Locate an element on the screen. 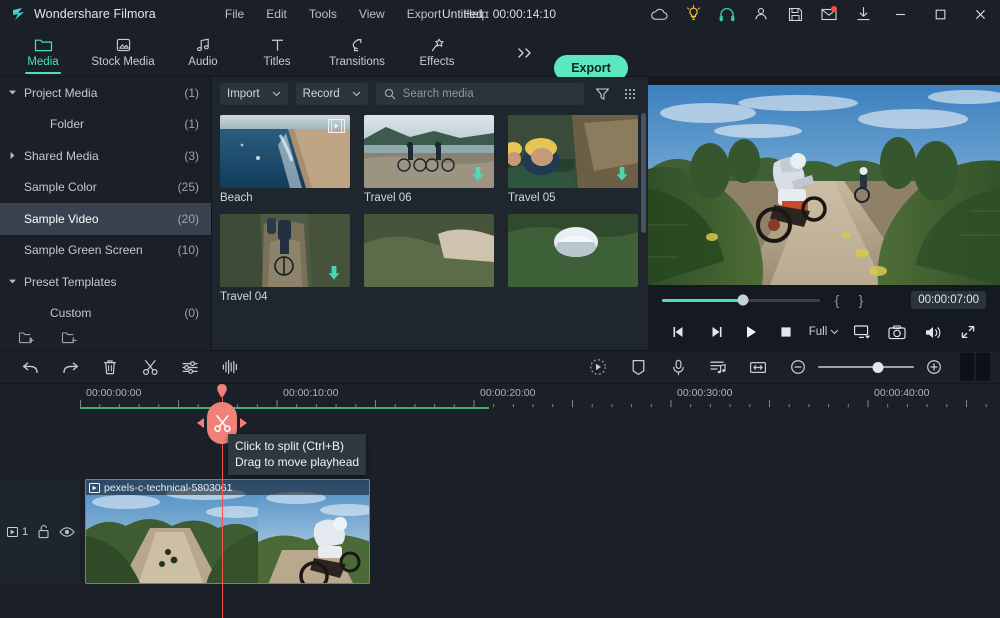  media-thumbnail-travel04 is located at coordinates (285, 250).